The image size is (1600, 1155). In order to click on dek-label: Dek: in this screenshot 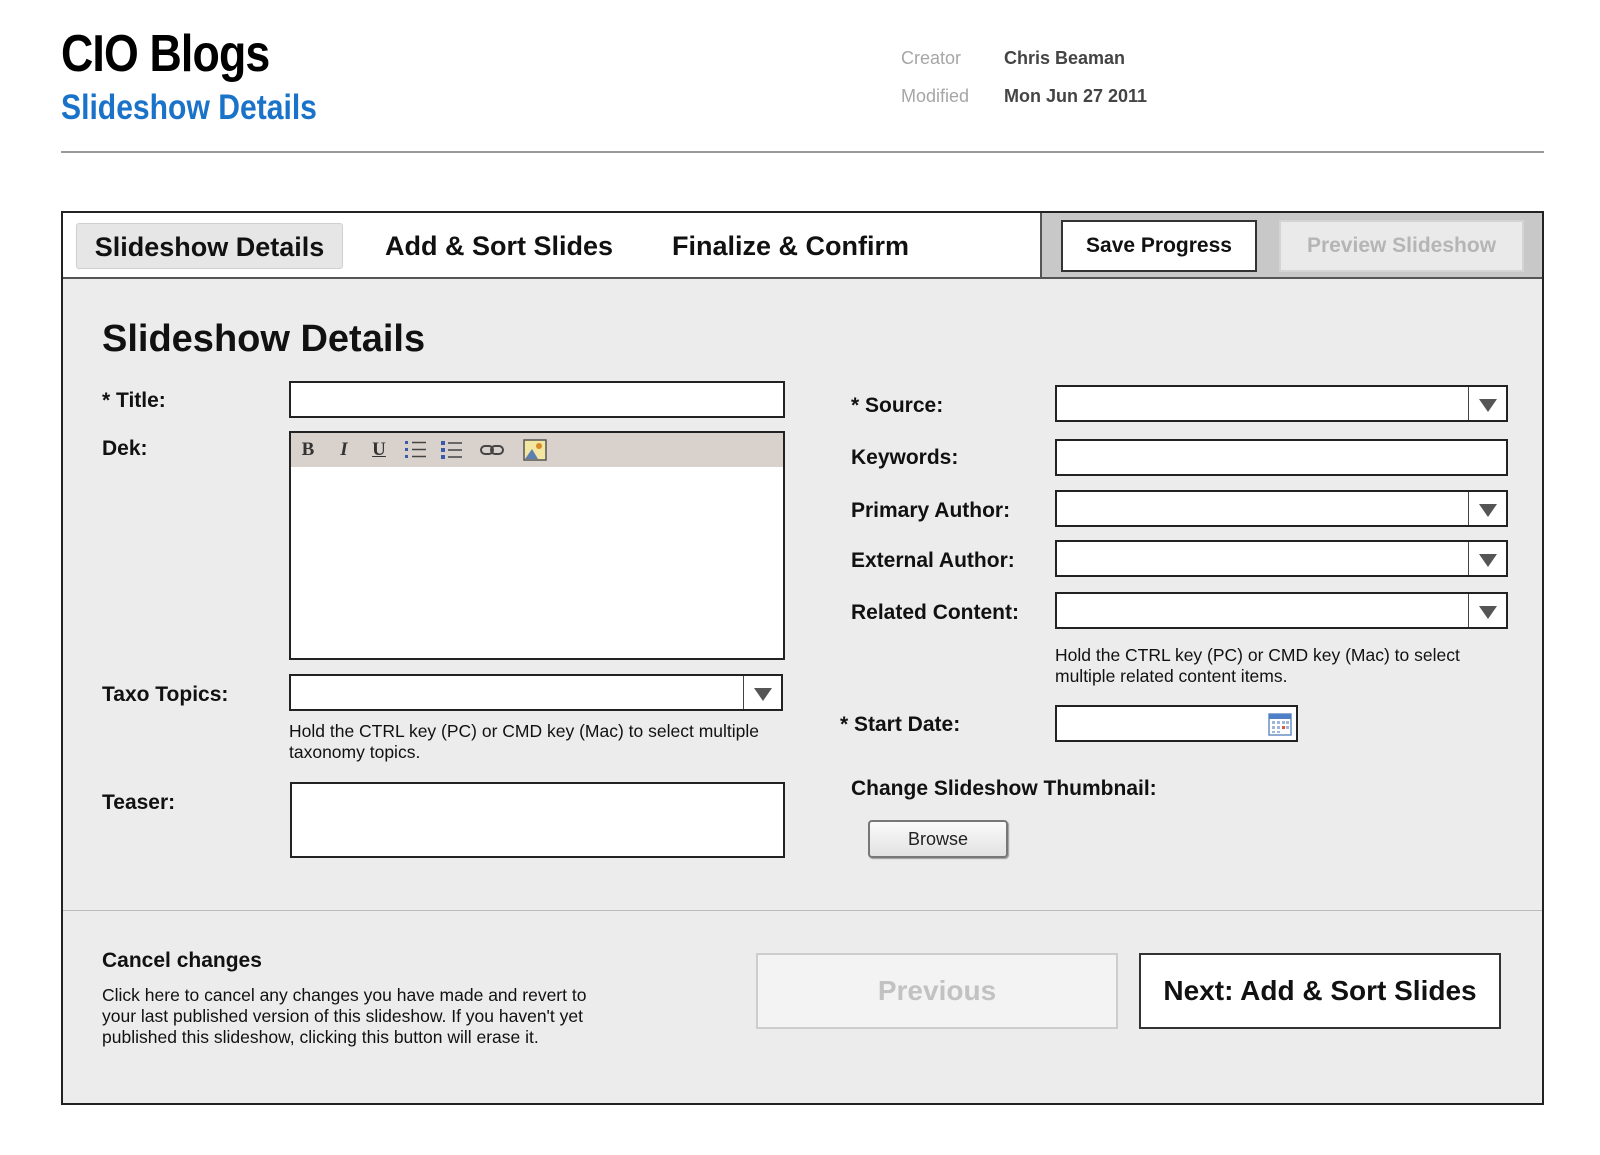, I will do `click(125, 448)`.